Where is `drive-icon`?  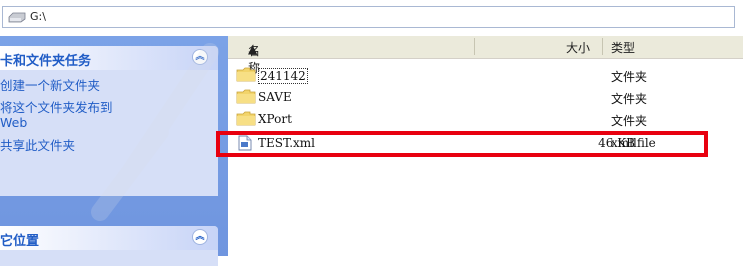 drive-icon is located at coordinates (17, 17).